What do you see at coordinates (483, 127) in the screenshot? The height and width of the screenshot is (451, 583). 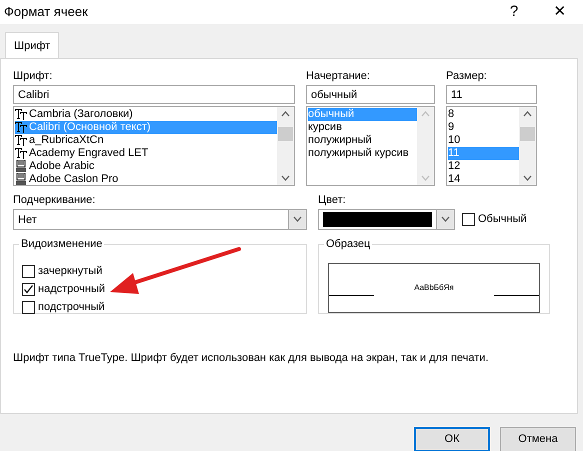 I see `list-item: 9` at bounding box center [483, 127].